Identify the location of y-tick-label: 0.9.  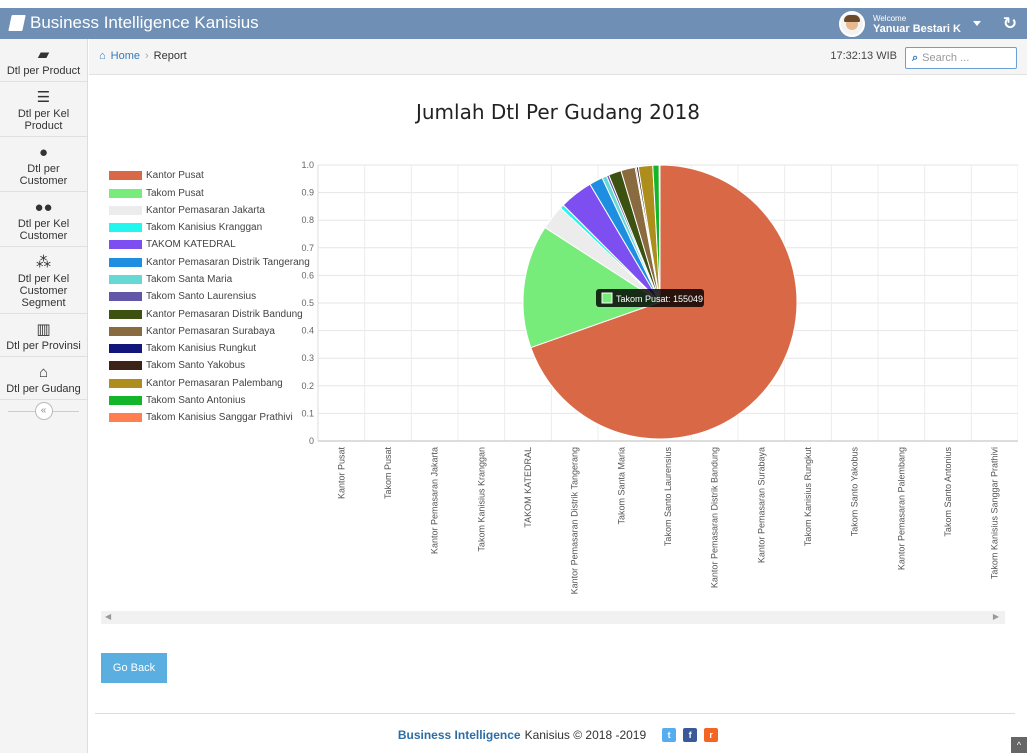
(307, 193).